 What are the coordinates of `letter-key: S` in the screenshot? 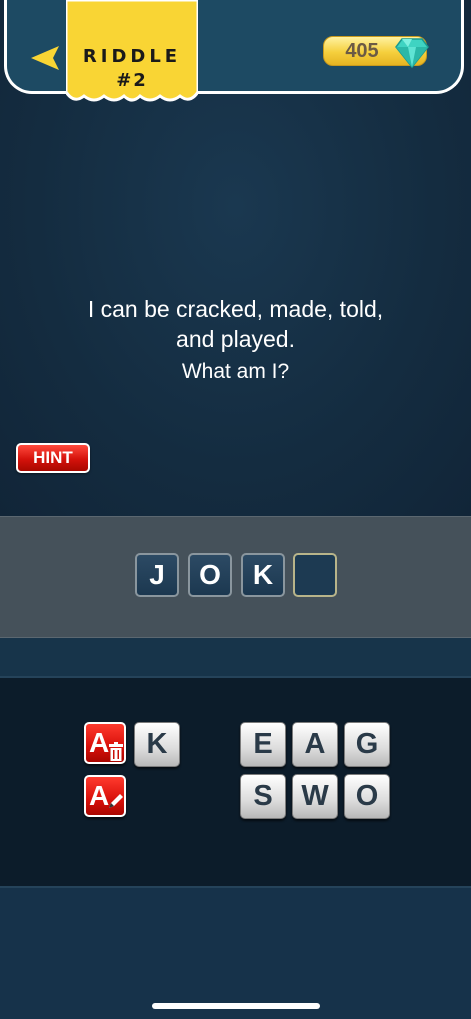 It's located at (263, 796).